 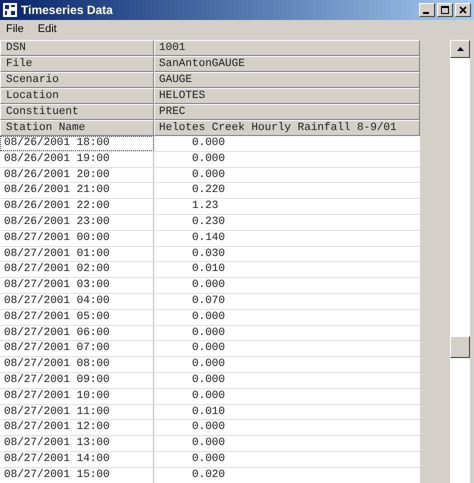 What do you see at coordinates (10, 10) in the screenshot?
I see `app-icon` at bounding box center [10, 10].